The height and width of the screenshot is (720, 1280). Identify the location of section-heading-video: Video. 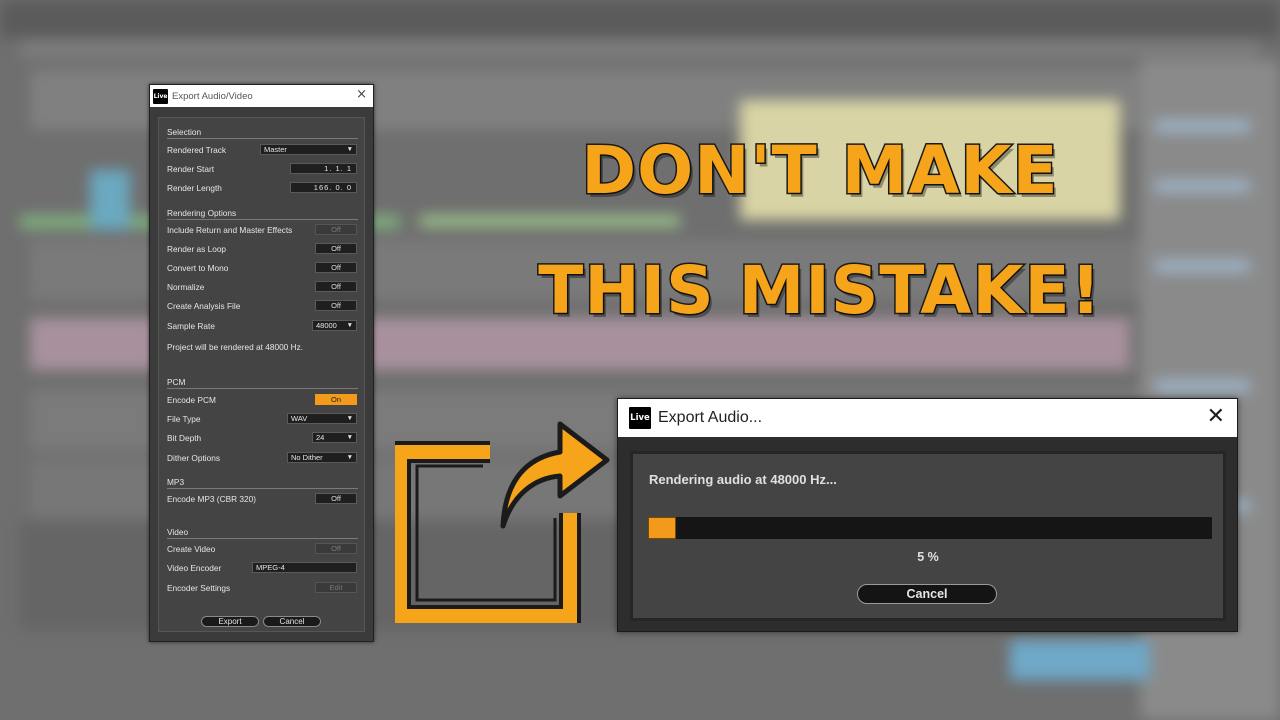
(178, 532).